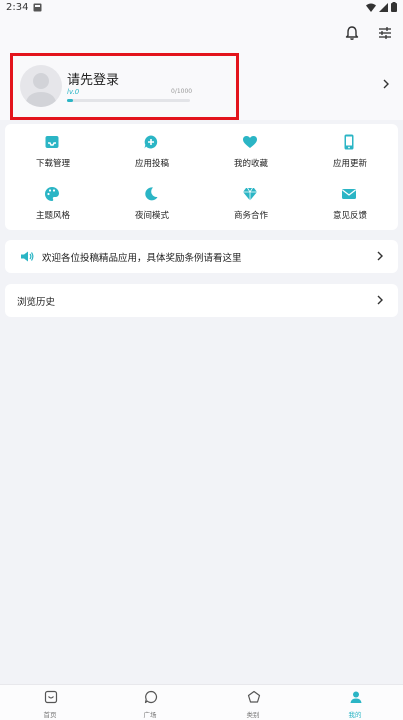 Image resolution: width=403 pixels, height=720 pixels. Describe the element at coordinates (385, 33) in the screenshot. I see `settings-sliders-icon` at that location.